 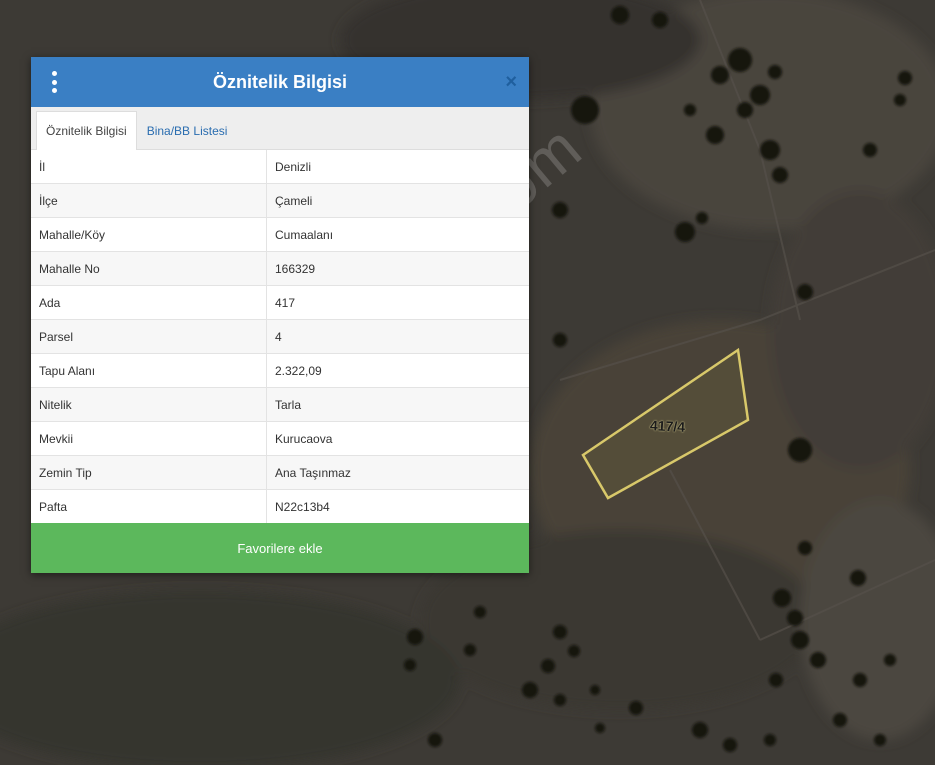 What do you see at coordinates (149, 438) in the screenshot?
I see `attribute-key: Mevkii` at bounding box center [149, 438].